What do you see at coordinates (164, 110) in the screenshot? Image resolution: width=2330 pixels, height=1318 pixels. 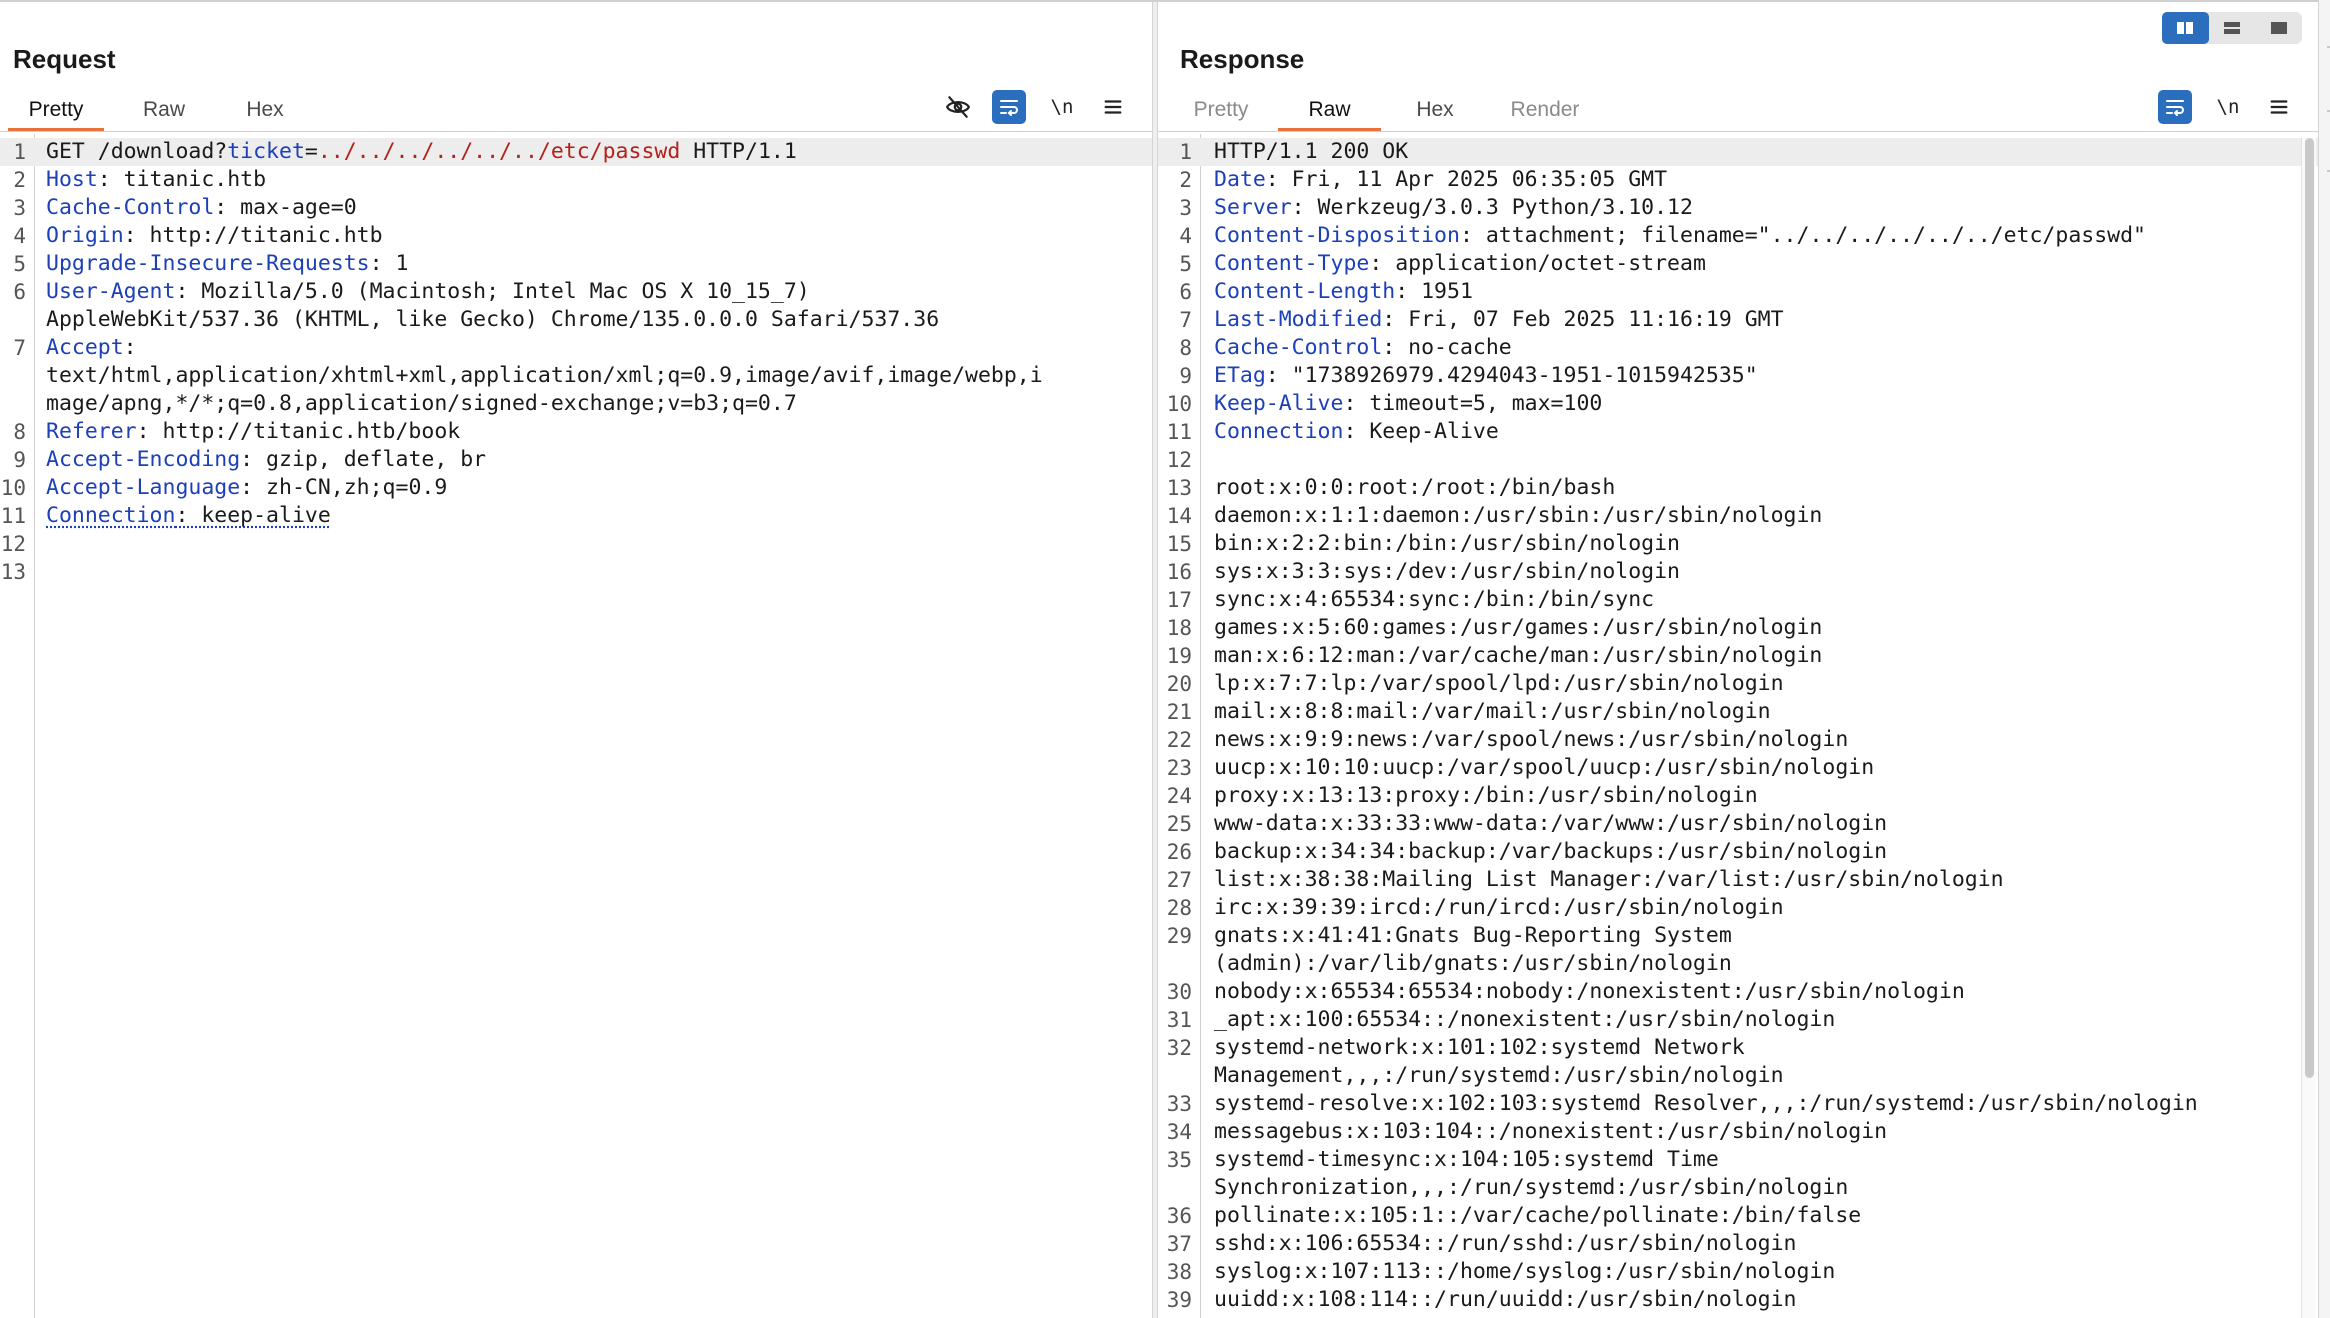 I see `request-tab-raw: Raw` at bounding box center [164, 110].